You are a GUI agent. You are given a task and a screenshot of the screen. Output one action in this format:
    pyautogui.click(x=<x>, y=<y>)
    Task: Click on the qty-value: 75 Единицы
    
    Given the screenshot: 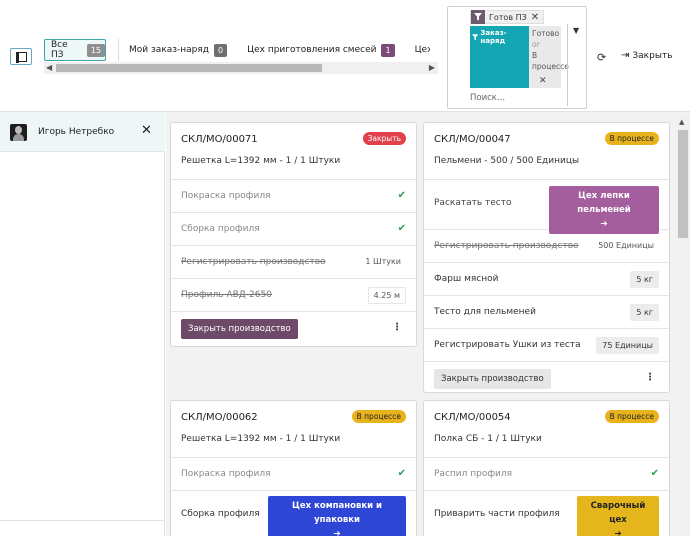 What is the action you would take?
    pyautogui.click(x=627, y=345)
    